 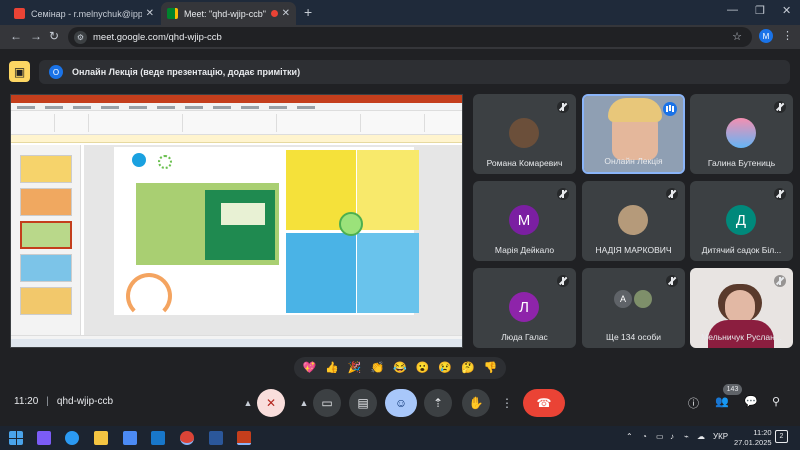 I want to click on restore-icon: ❐, so click(x=760, y=10).